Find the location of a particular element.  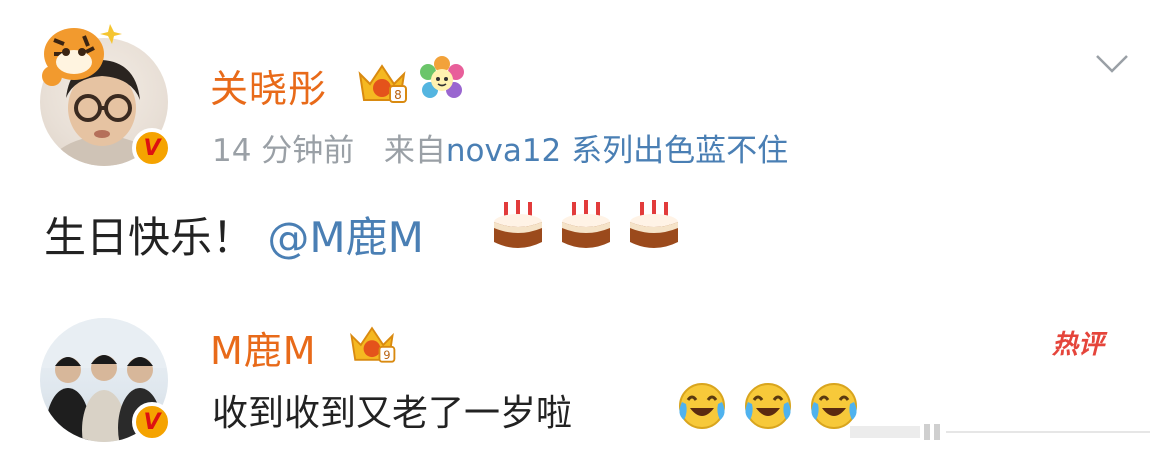

mention-link: @M鹿M is located at coordinates (345, 237).